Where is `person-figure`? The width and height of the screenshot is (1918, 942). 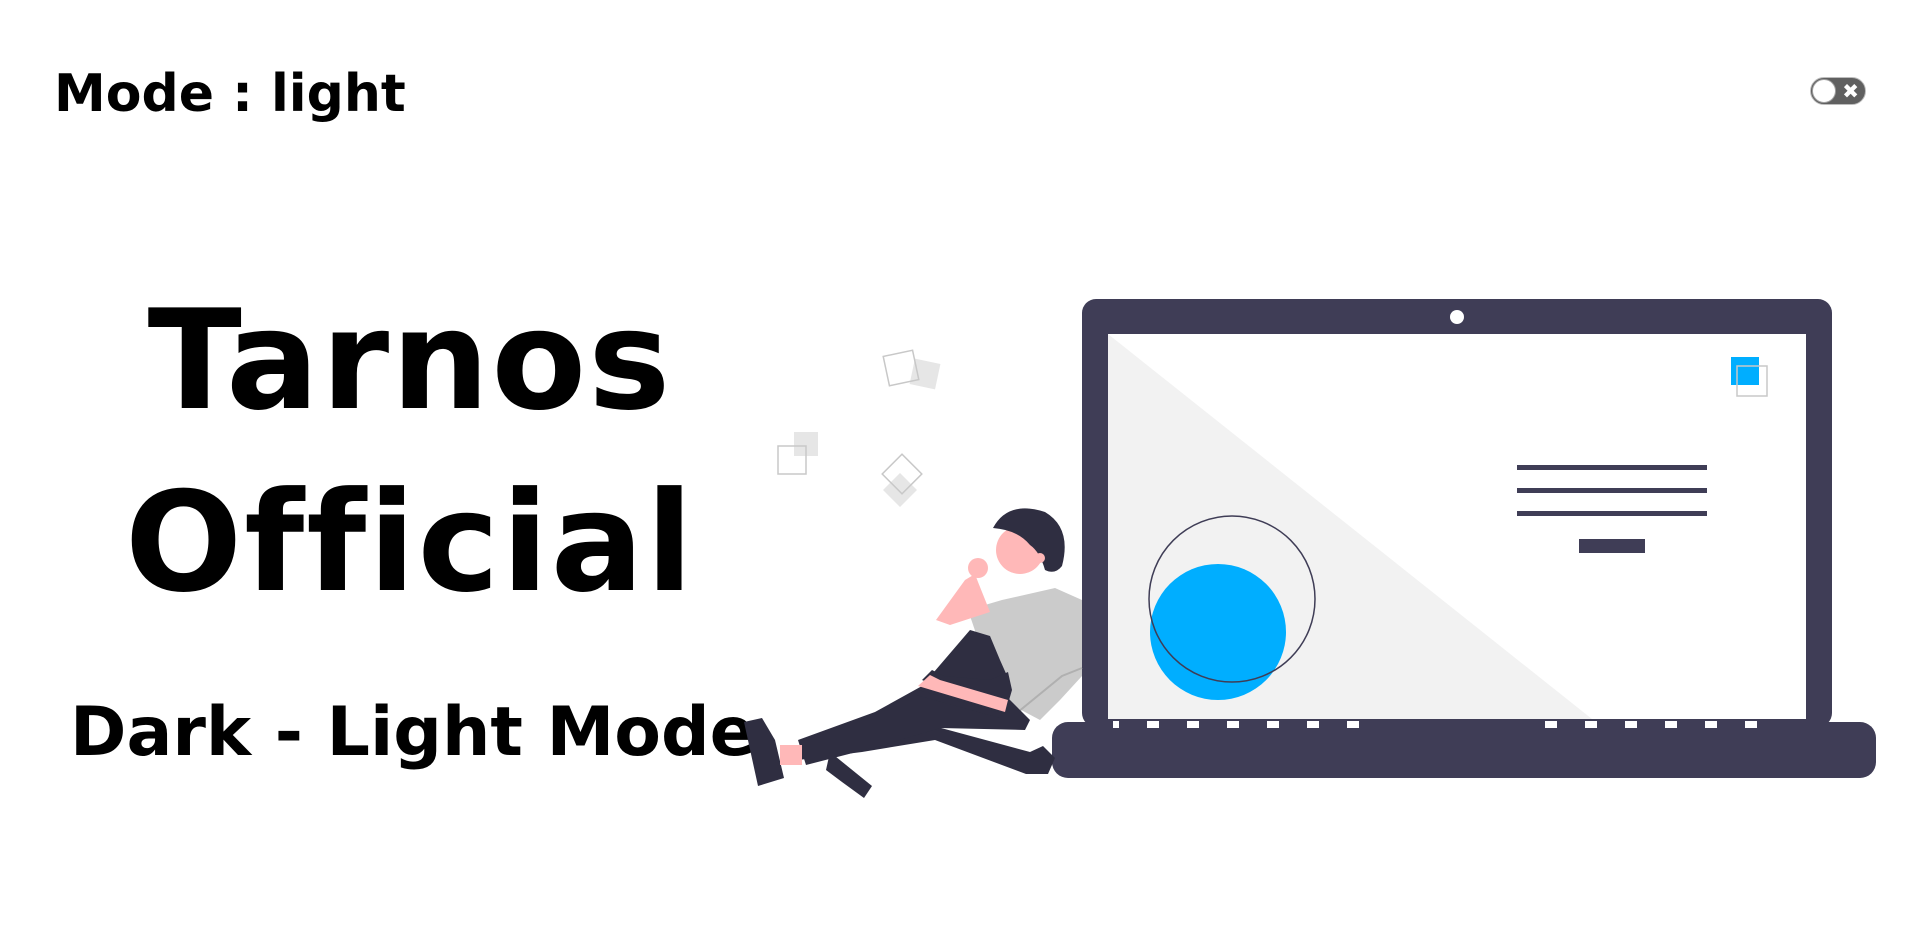
person-figure is located at coordinates (913, 653).